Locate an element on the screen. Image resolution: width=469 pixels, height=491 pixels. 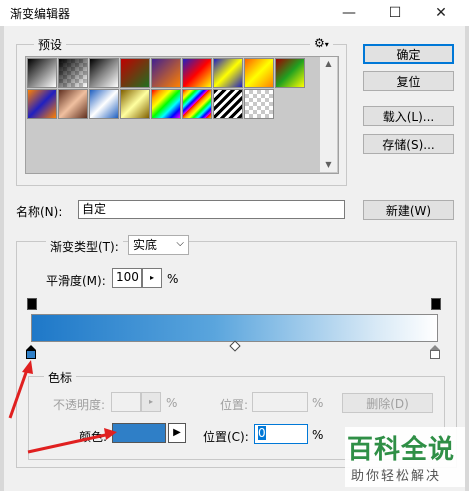
annotation-arrows is located at coordinates (62, 407).